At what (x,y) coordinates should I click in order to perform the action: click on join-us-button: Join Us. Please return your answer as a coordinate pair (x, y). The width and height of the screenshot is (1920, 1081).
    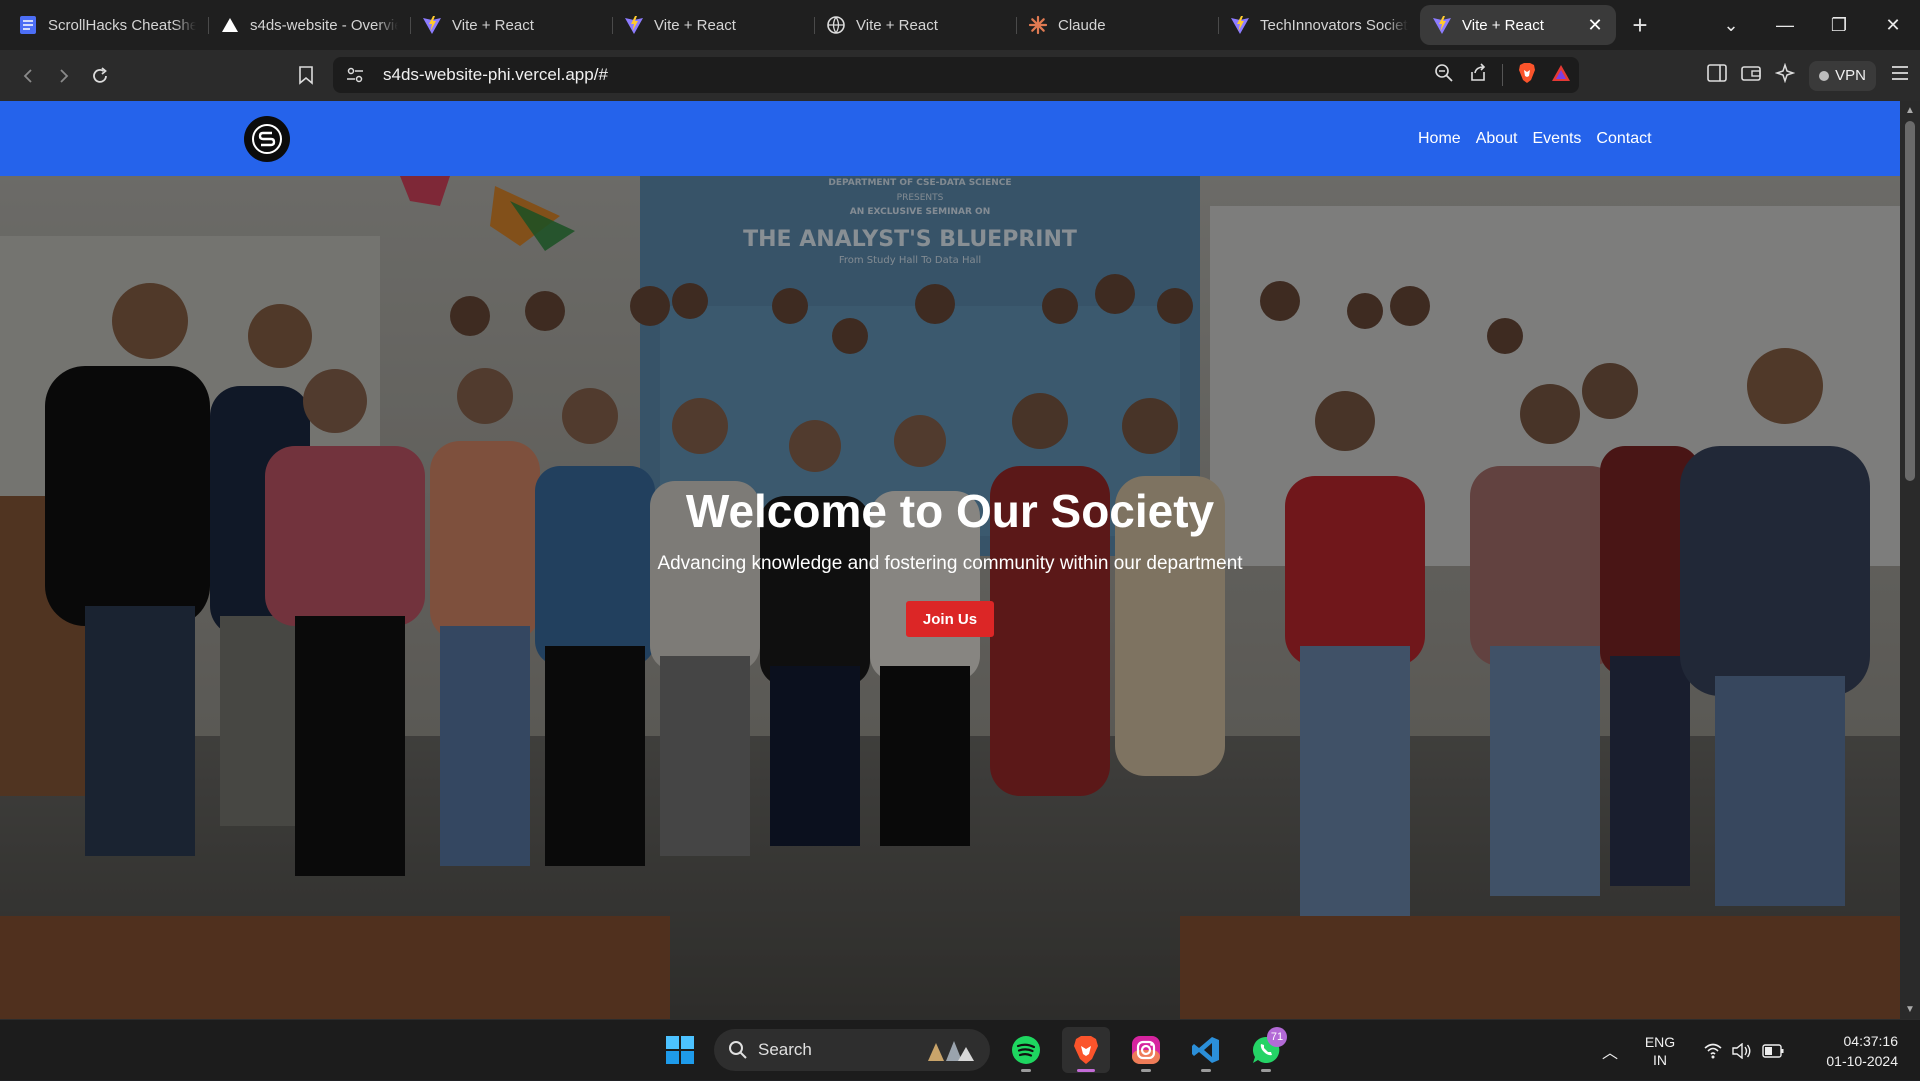
    Looking at the image, I should click on (950, 619).